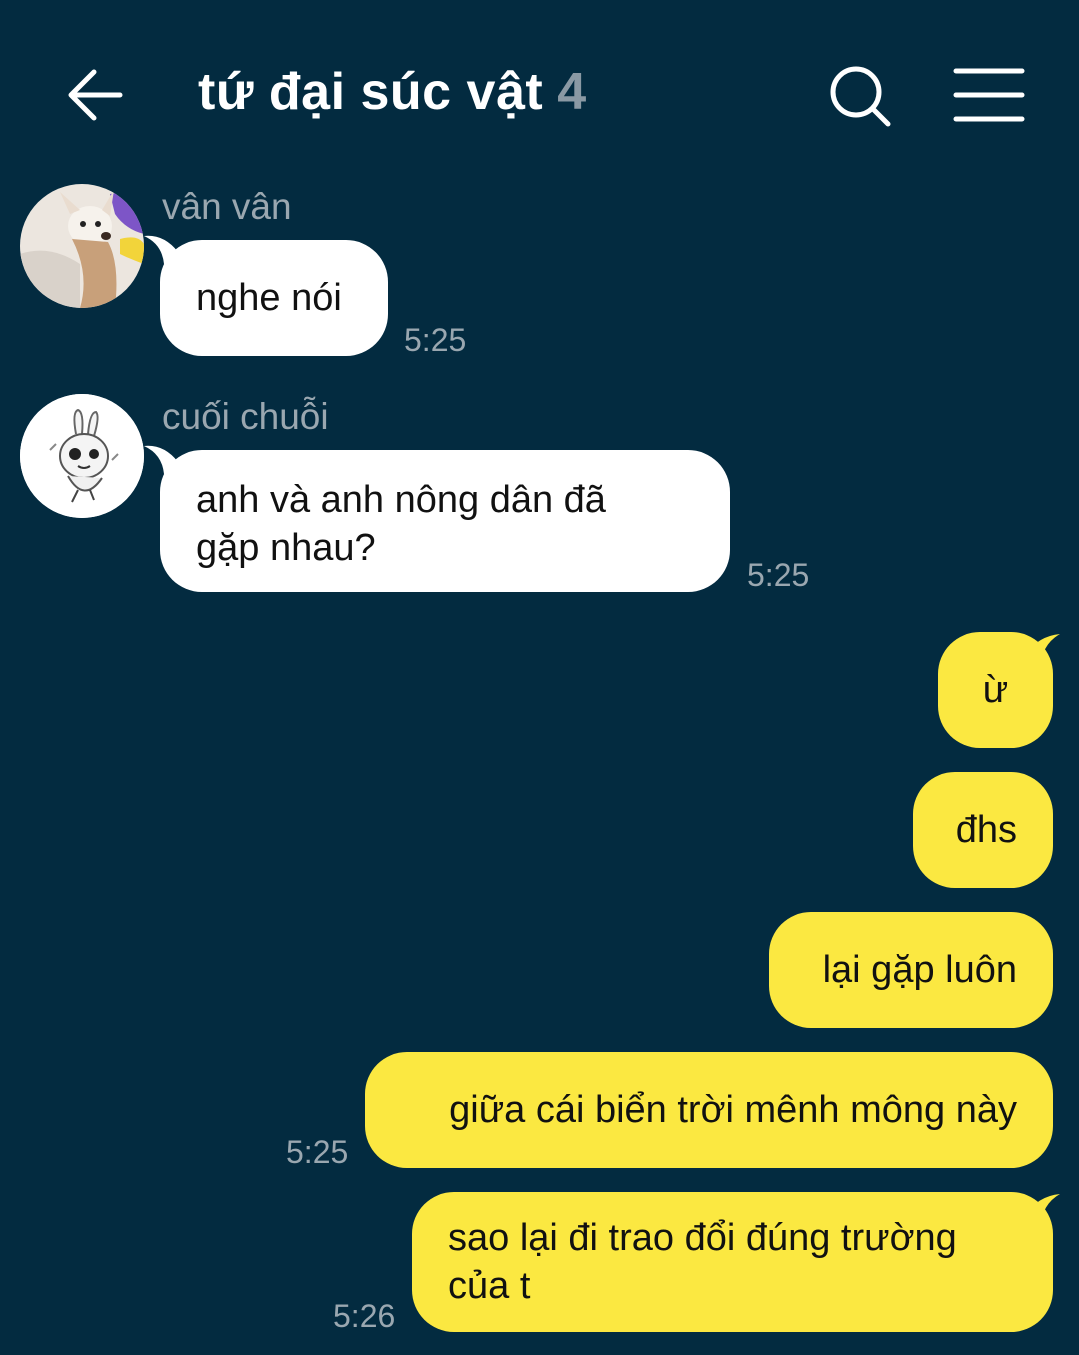 The image size is (1079, 1355). Describe the element at coordinates (371, 92) in the screenshot. I see `chat-title-text: tứ đại súc vật` at that location.